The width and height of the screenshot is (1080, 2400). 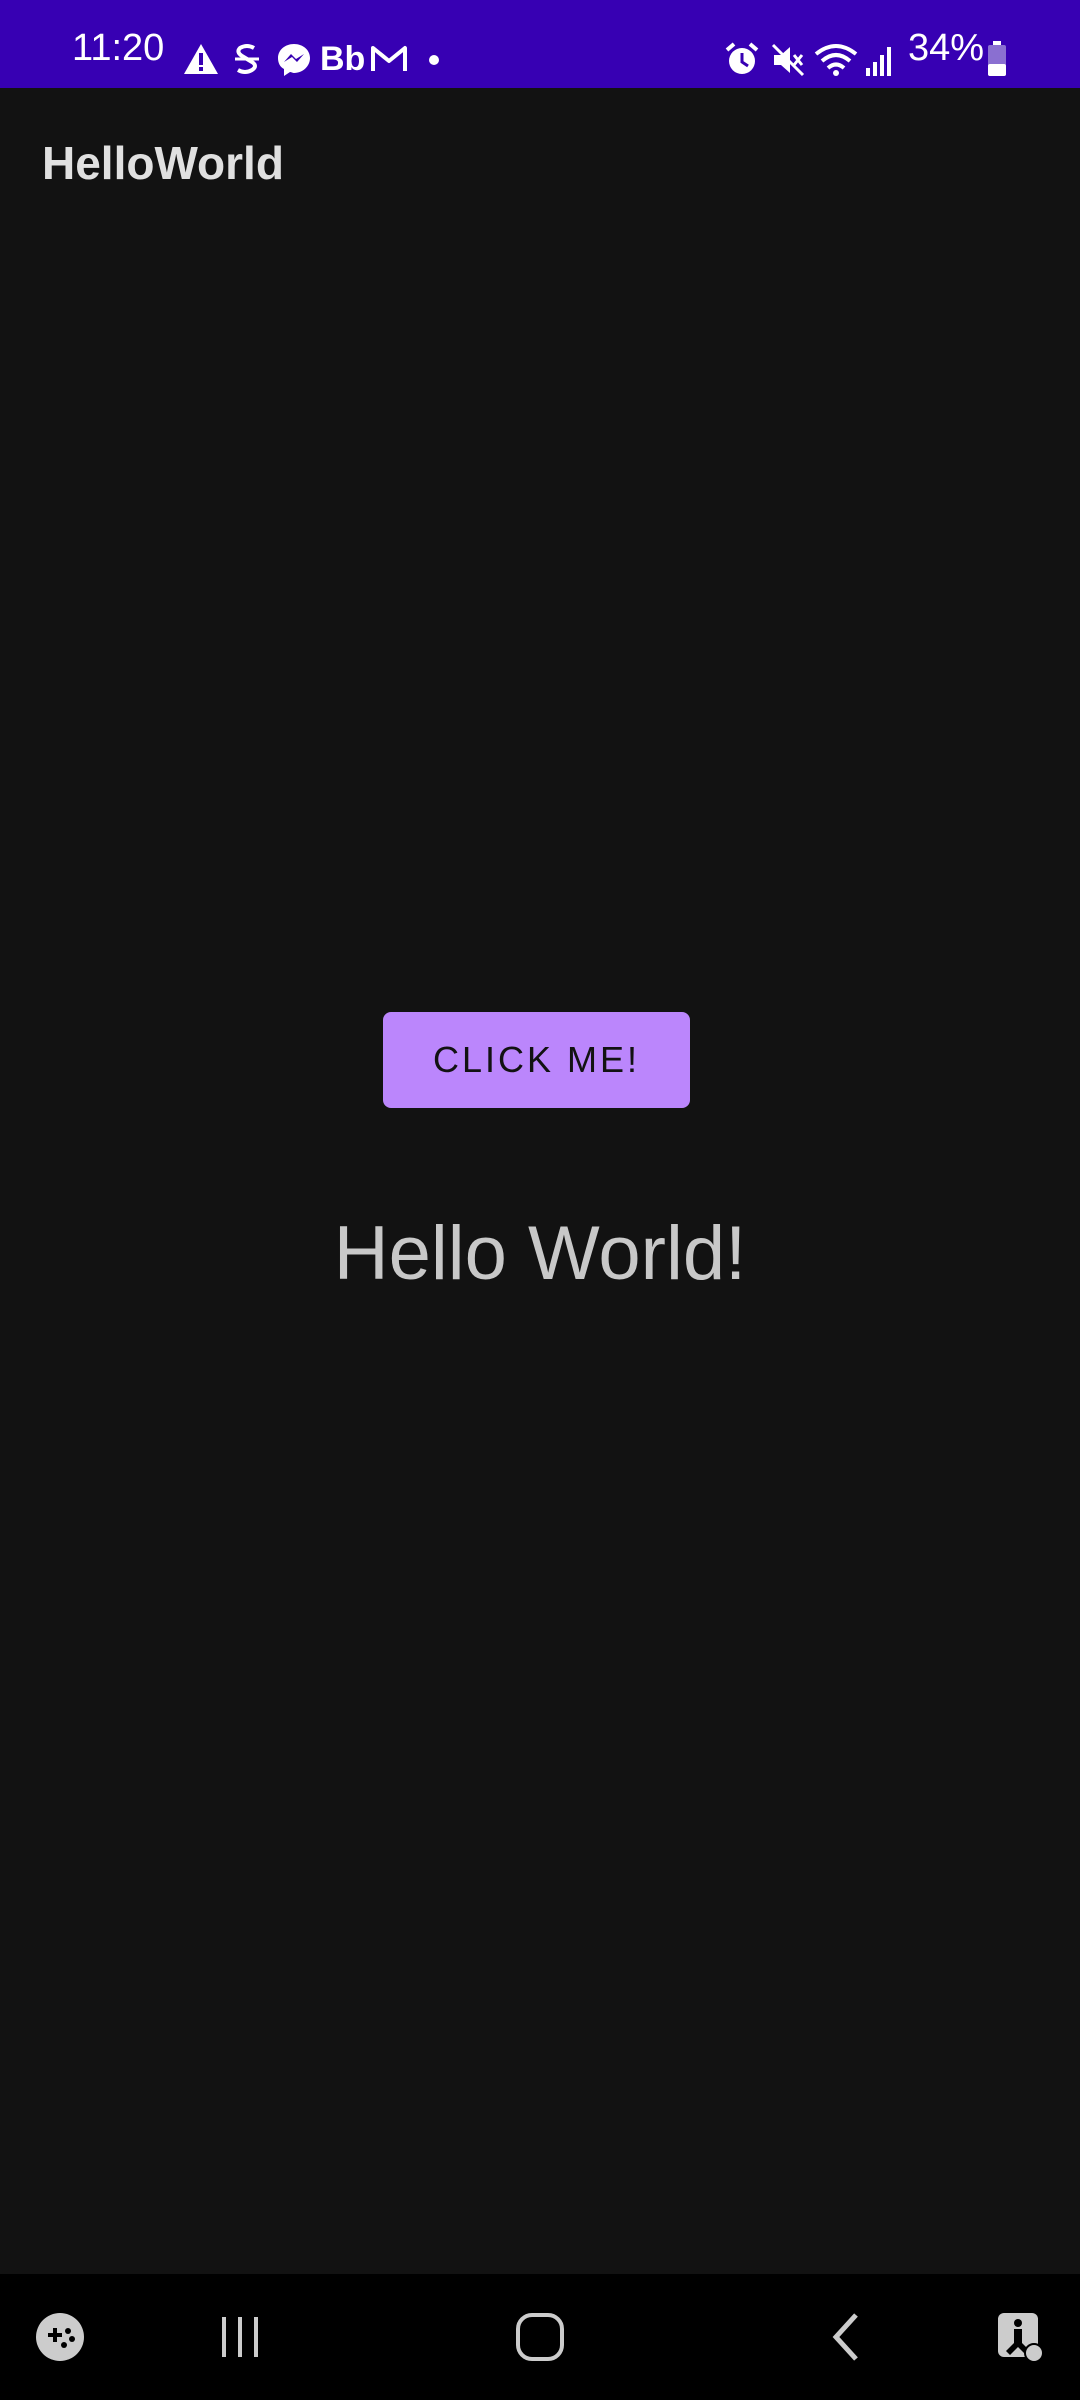 What do you see at coordinates (788, 60) in the screenshot?
I see `mute-icon` at bounding box center [788, 60].